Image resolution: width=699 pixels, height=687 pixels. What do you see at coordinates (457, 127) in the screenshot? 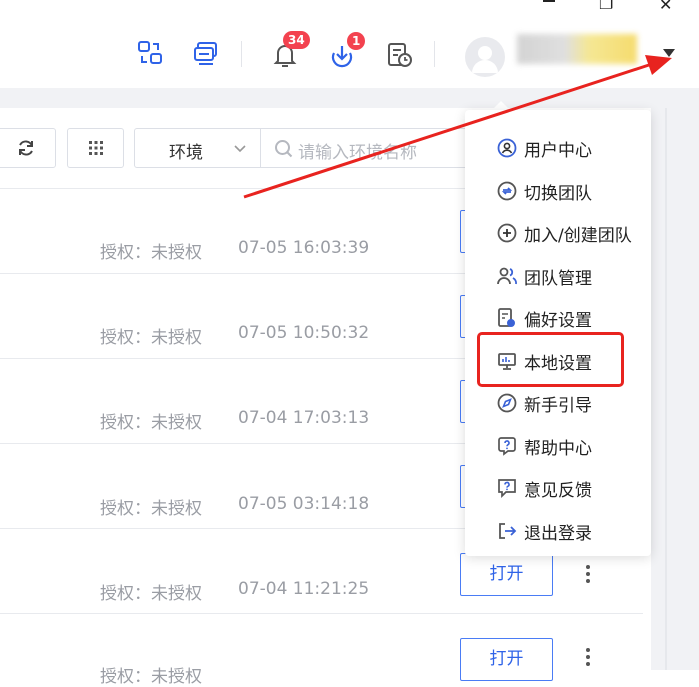
I see `annotation-arrow` at bounding box center [457, 127].